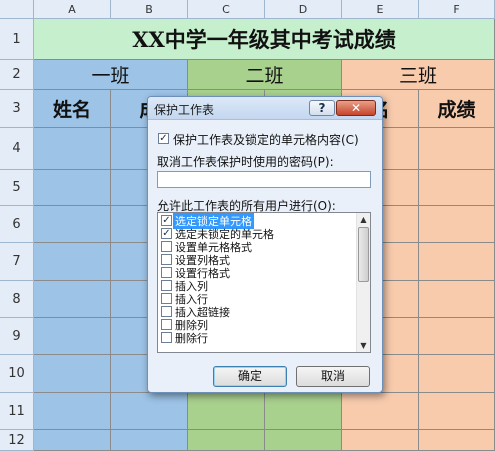  What do you see at coordinates (17, 299) in the screenshot?
I see `row-header-8: 8` at bounding box center [17, 299].